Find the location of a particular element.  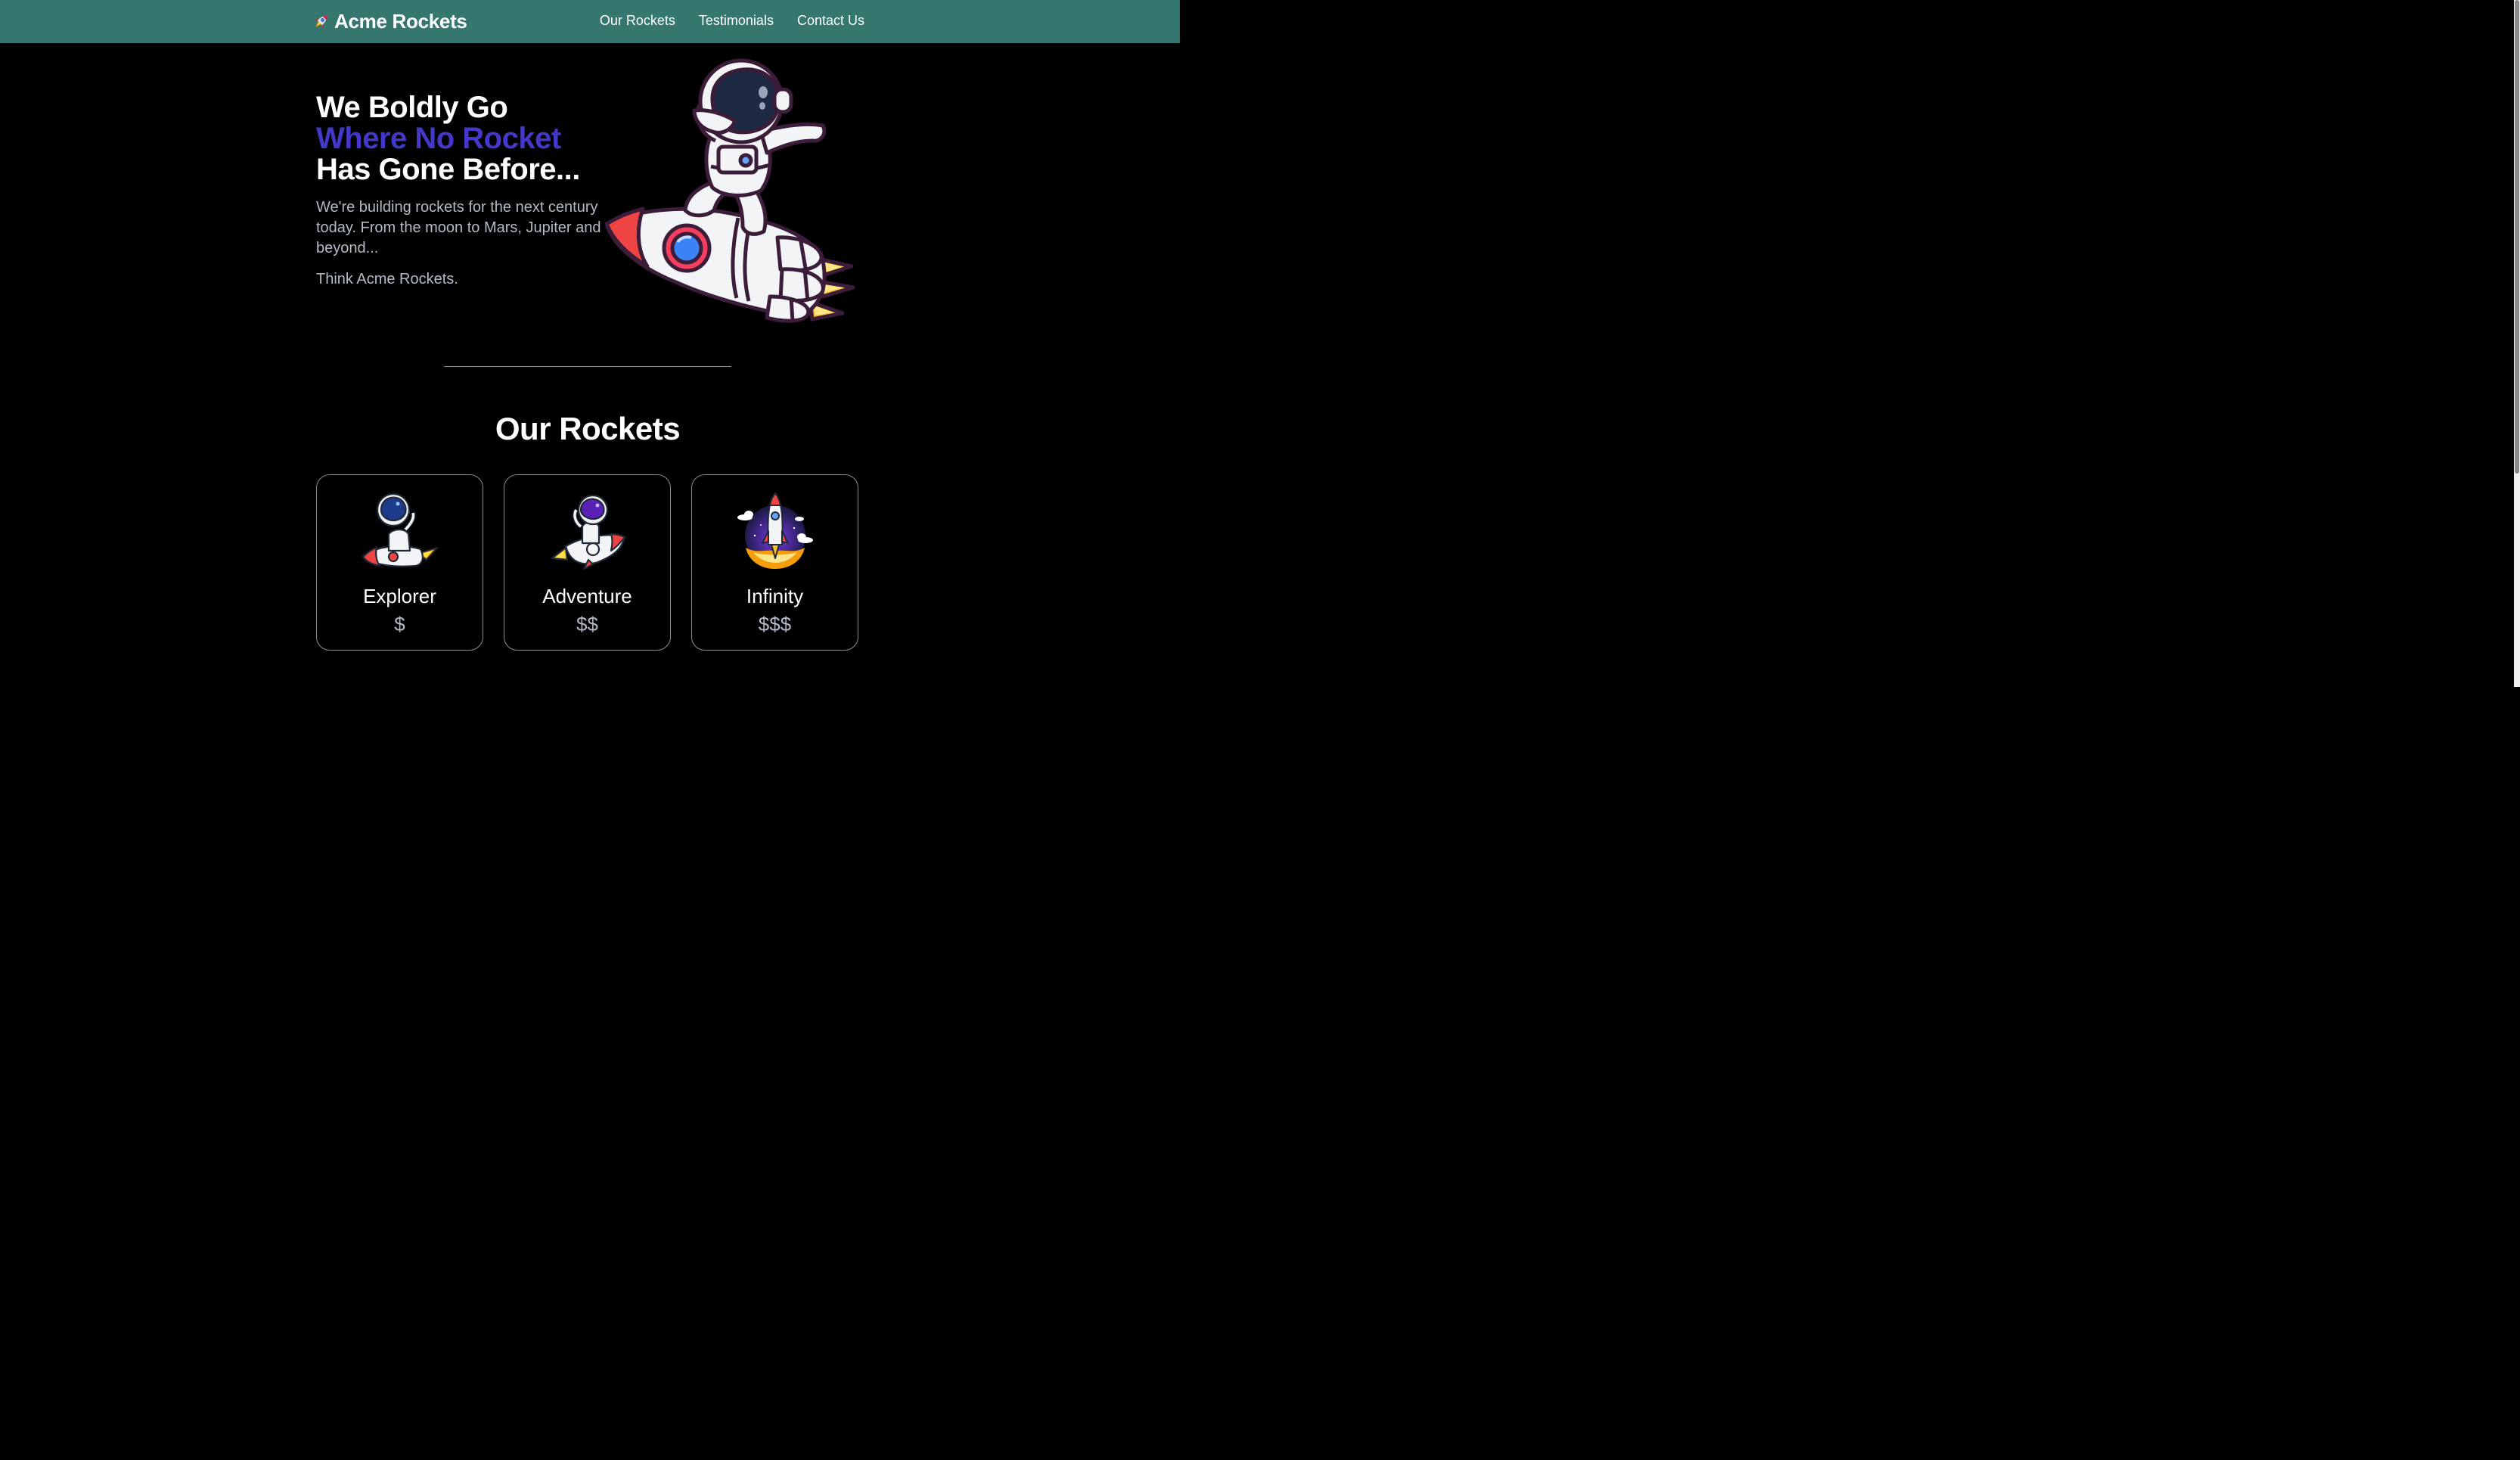

rocket-cards: Explorer $ Adventure $$ Infinity $$$ is located at coordinates (587, 562).